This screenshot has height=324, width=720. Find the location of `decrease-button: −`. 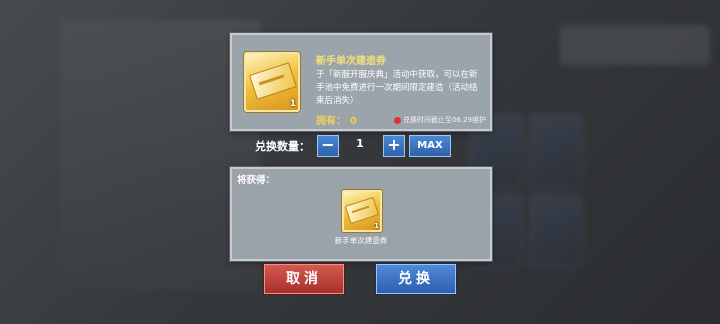

decrease-button: − is located at coordinates (328, 146).